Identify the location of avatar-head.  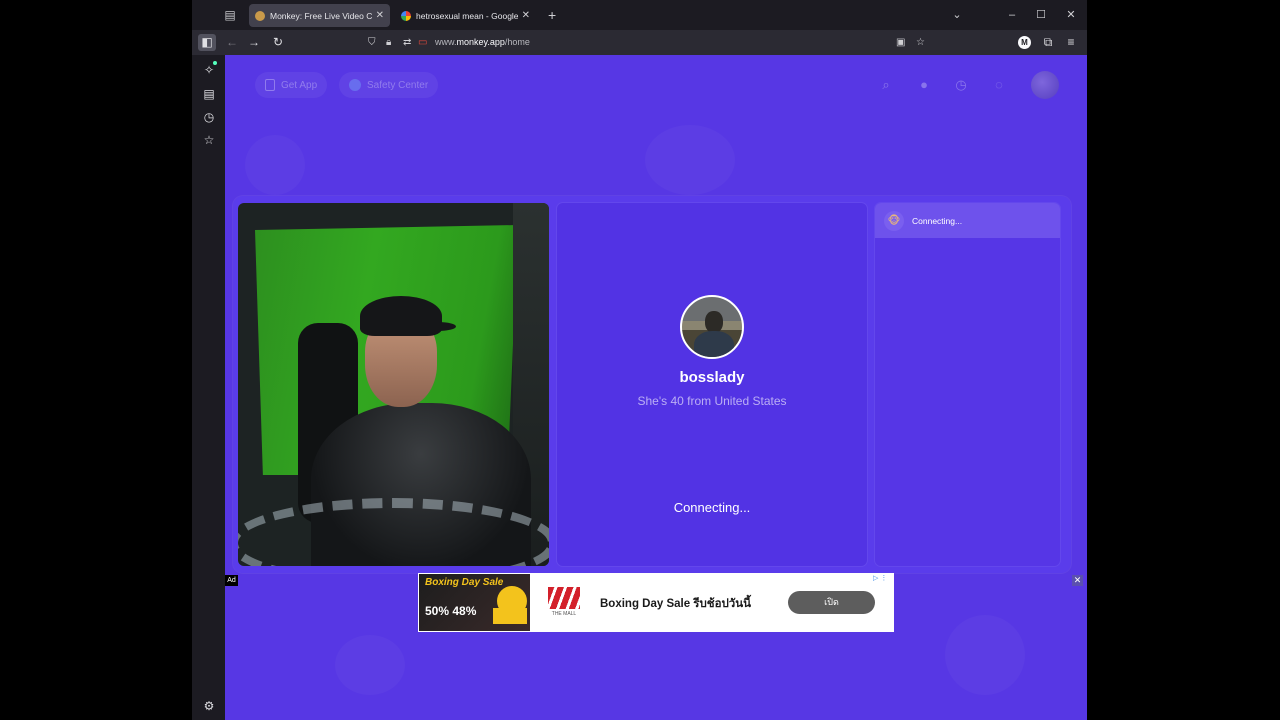
(714, 322).